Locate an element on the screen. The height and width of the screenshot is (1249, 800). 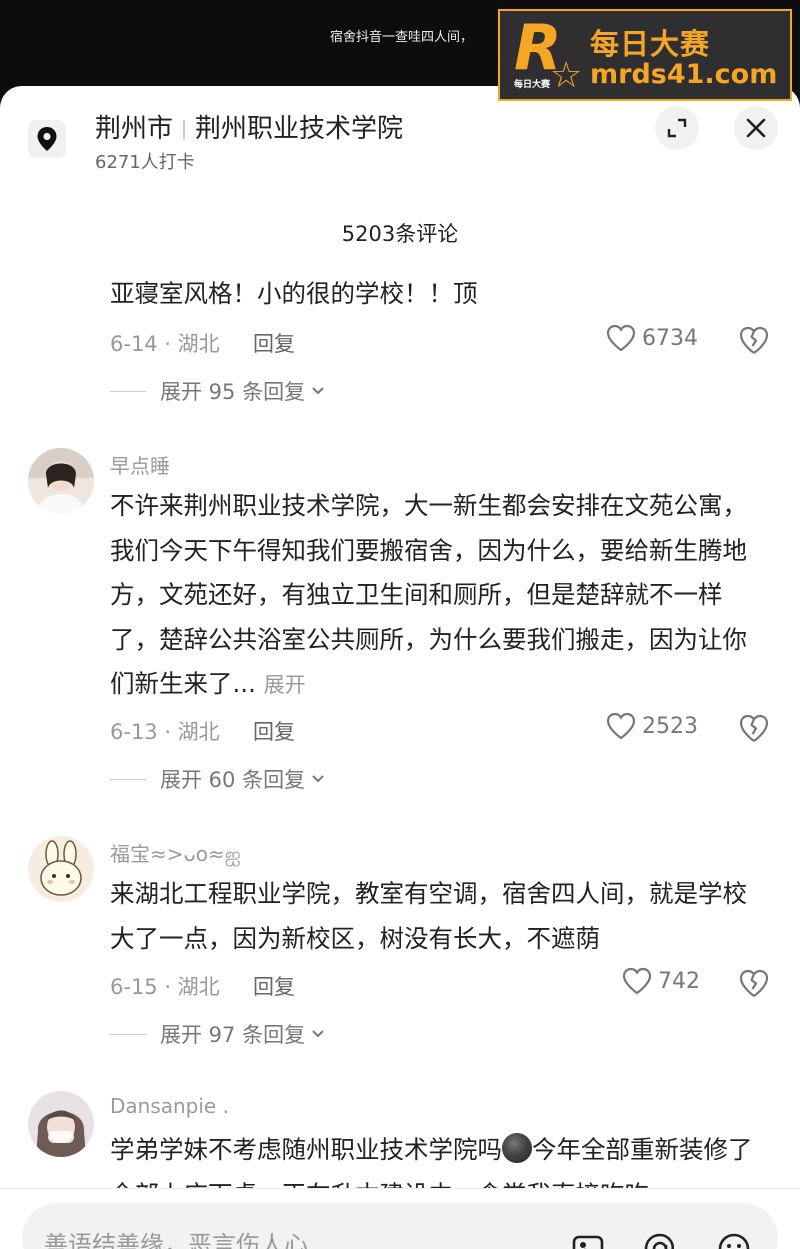
close-icon is located at coordinates (756, 128).